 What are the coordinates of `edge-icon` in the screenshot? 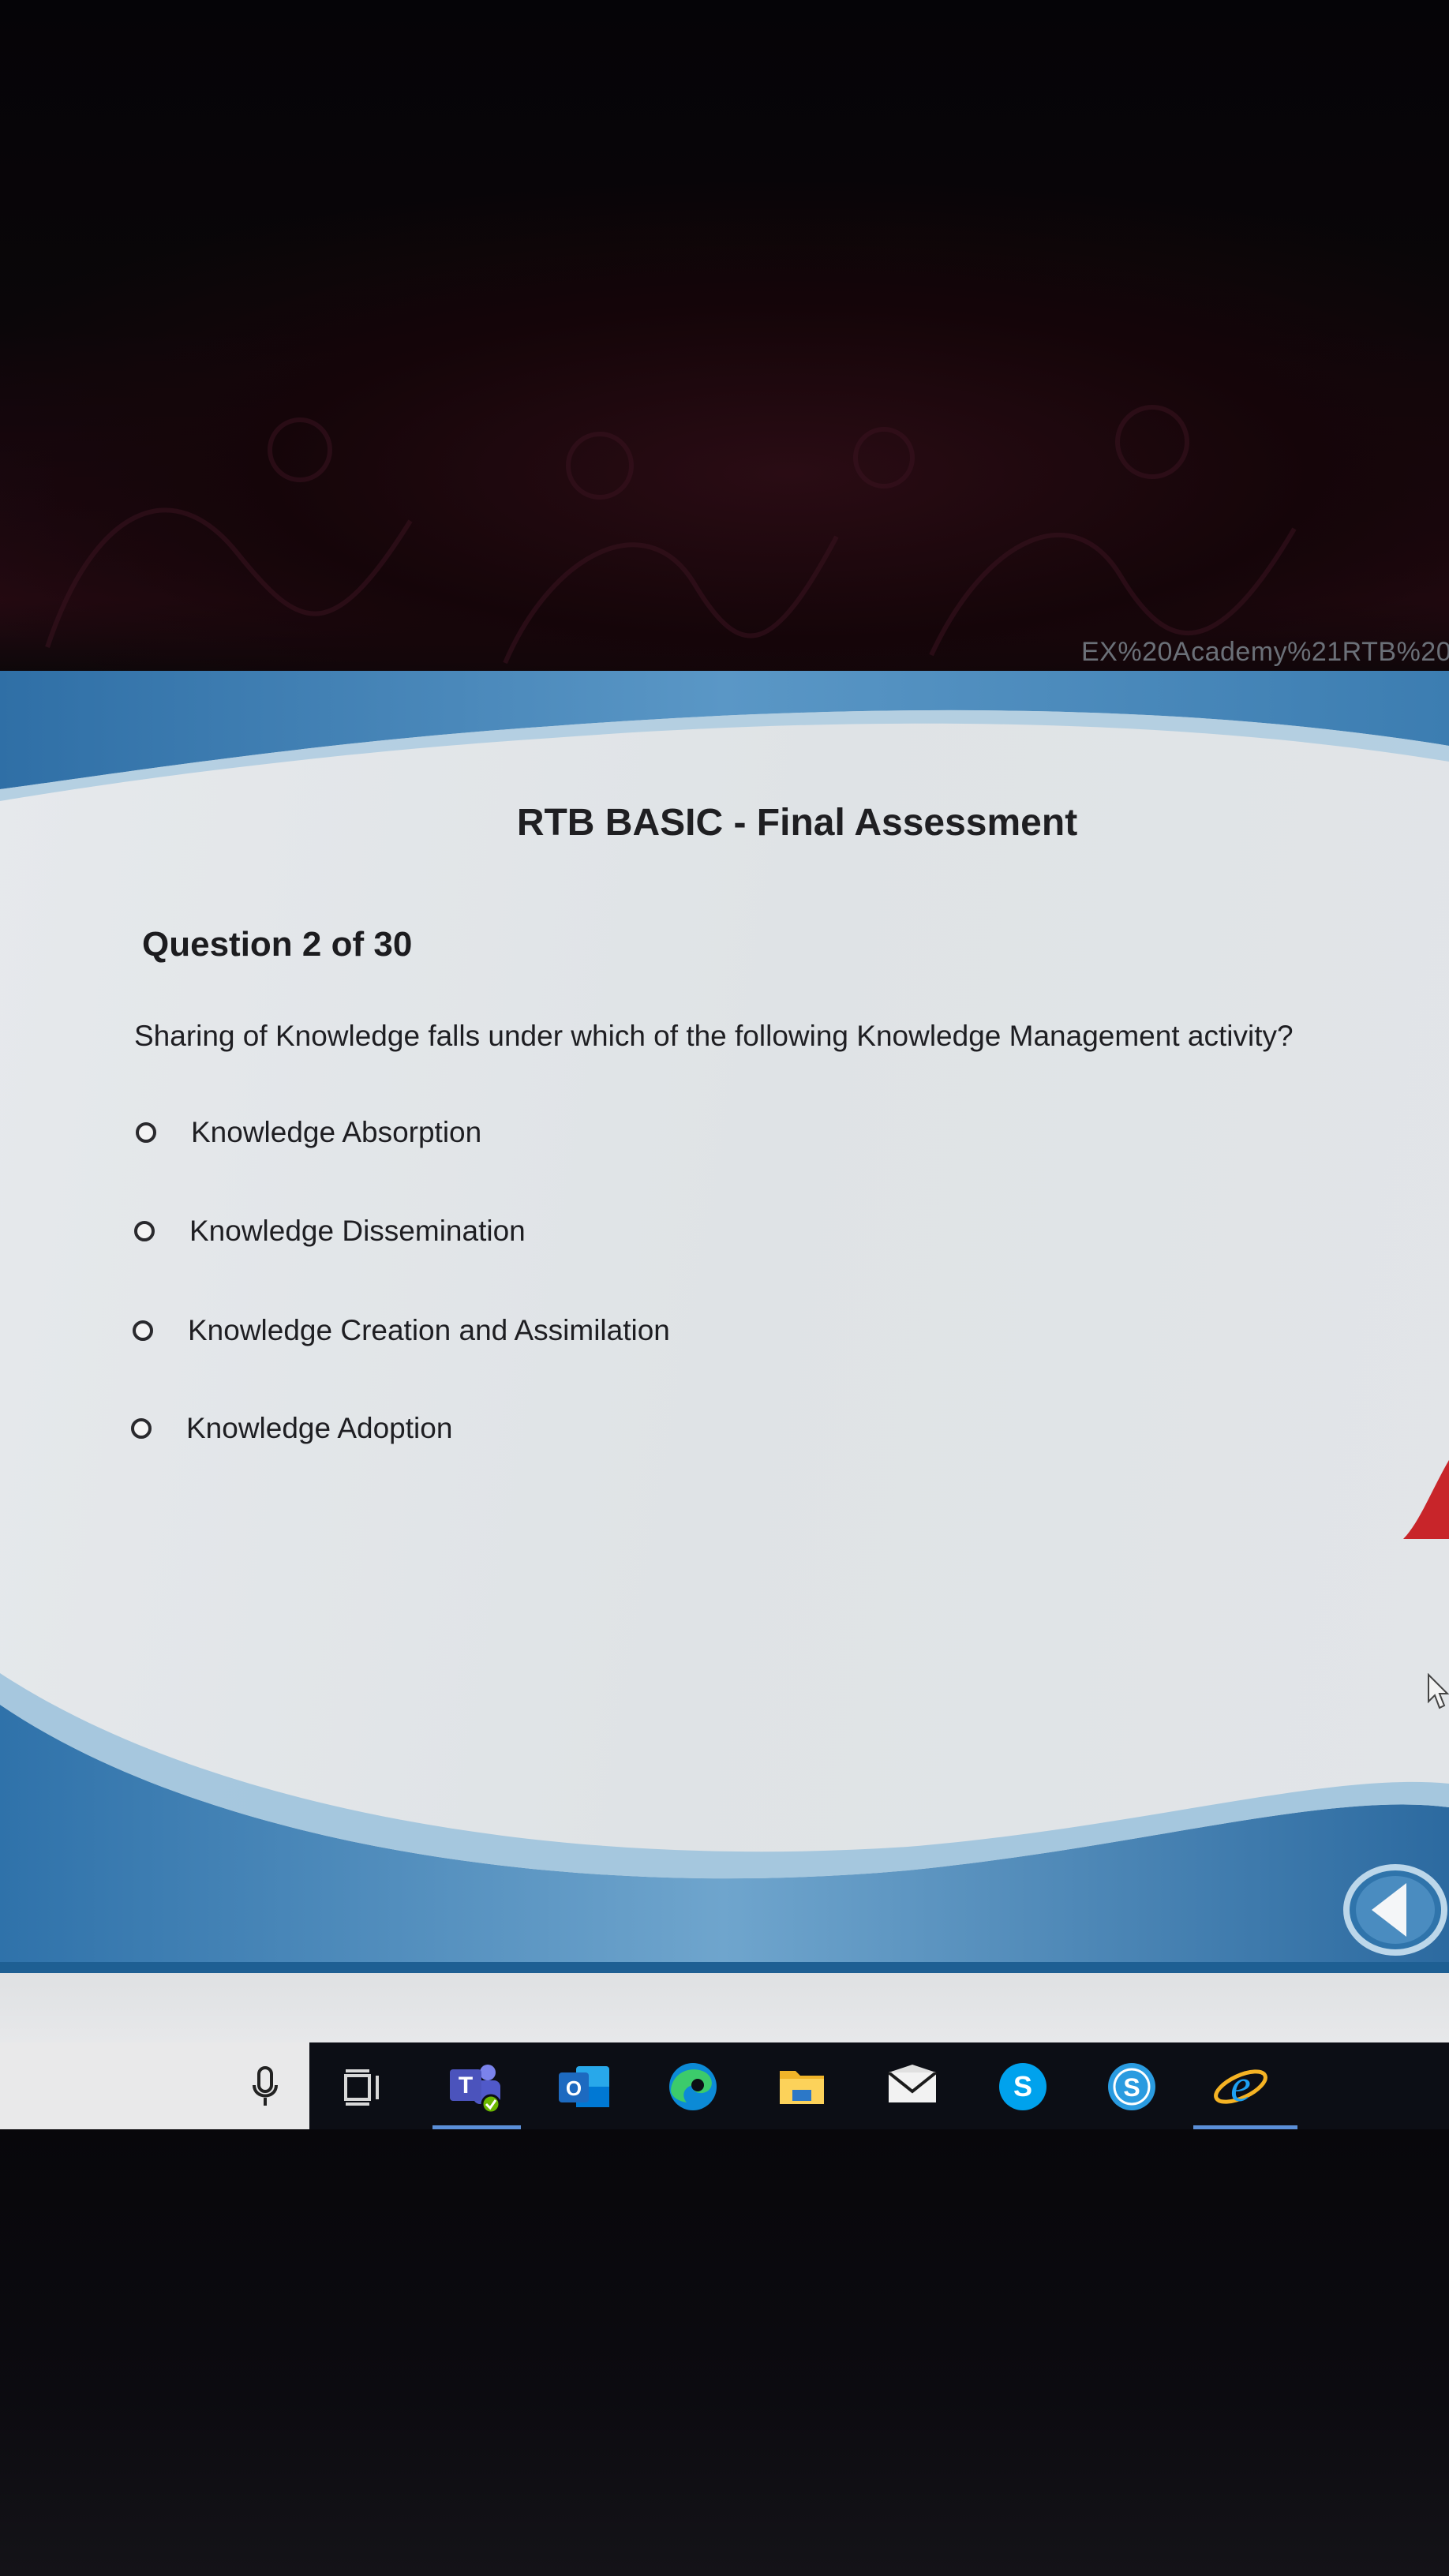 It's located at (693, 2086).